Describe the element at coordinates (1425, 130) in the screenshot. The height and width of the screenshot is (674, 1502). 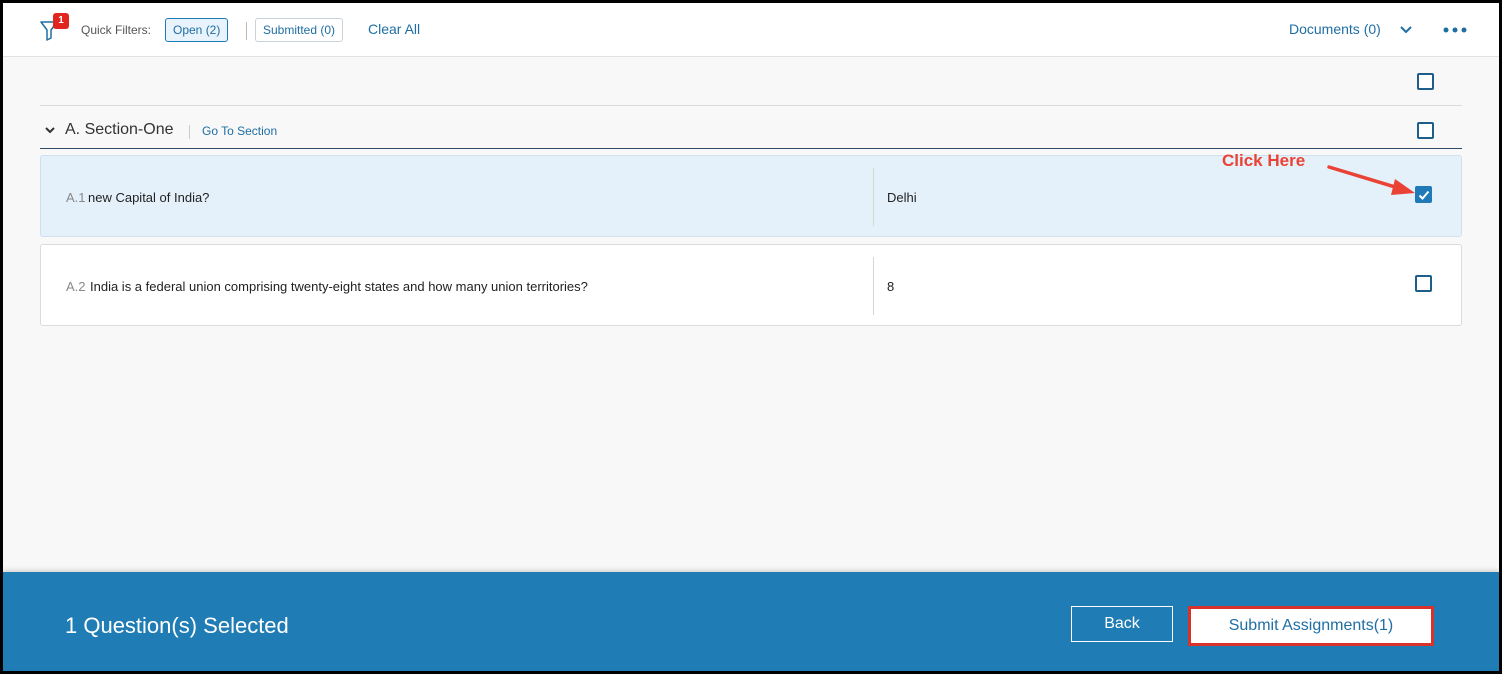
I see `section-checkbox` at that location.